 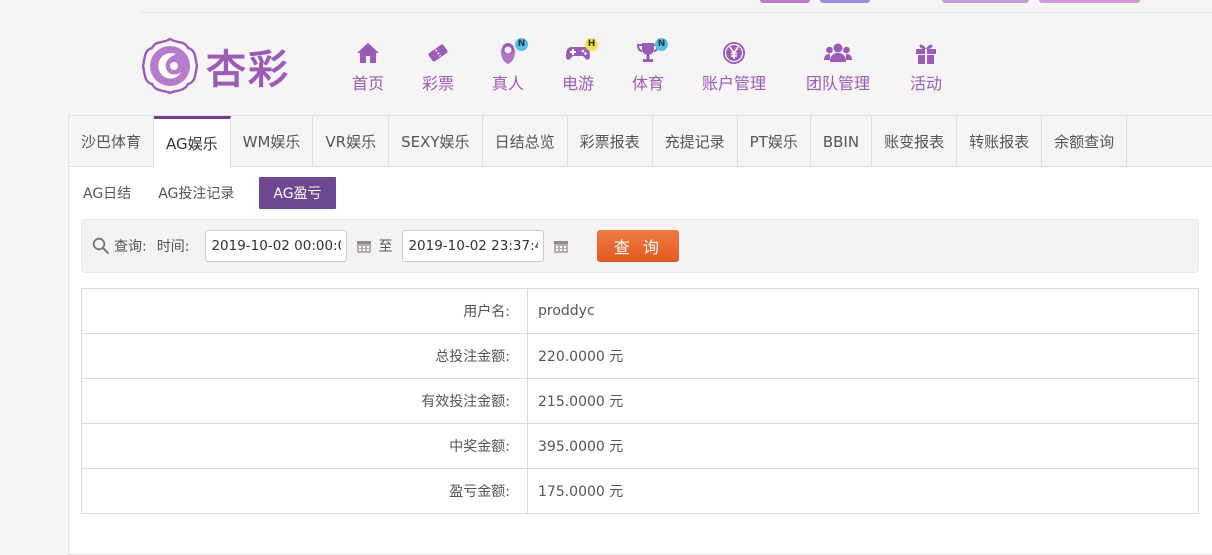 What do you see at coordinates (863, 446) in the screenshot?
I see `winnings-value: 395.0000 元` at bounding box center [863, 446].